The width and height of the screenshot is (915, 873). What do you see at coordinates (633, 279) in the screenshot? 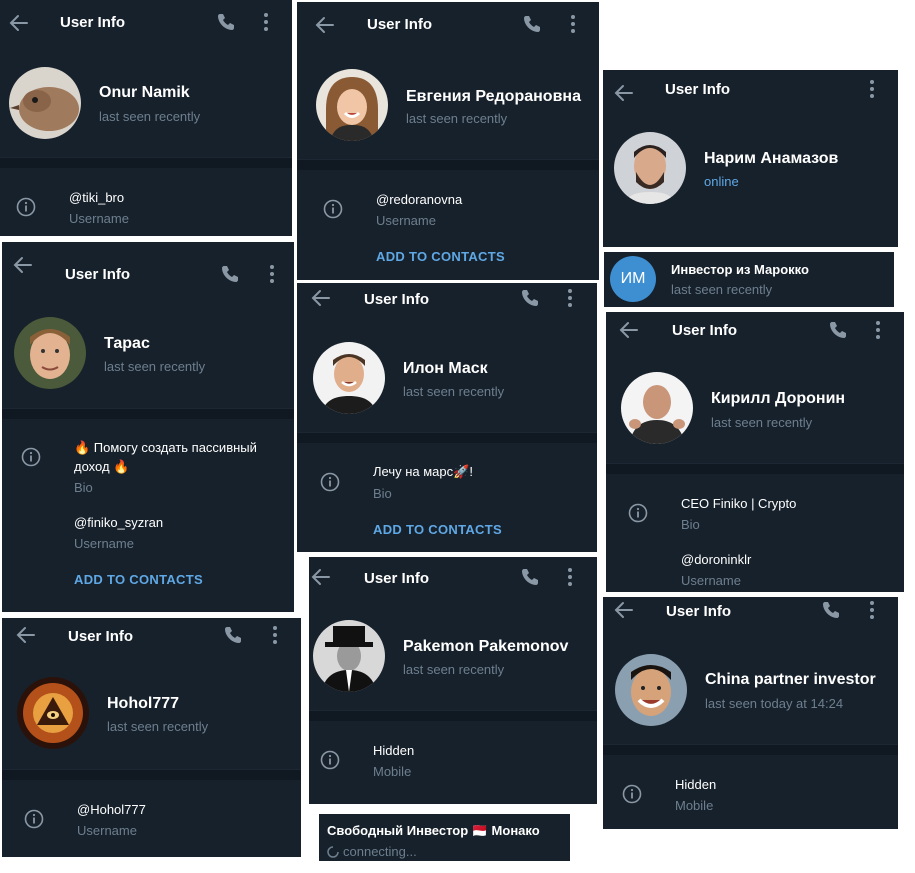
I see `avatar-initials: ИМ` at bounding box center [633, 279].